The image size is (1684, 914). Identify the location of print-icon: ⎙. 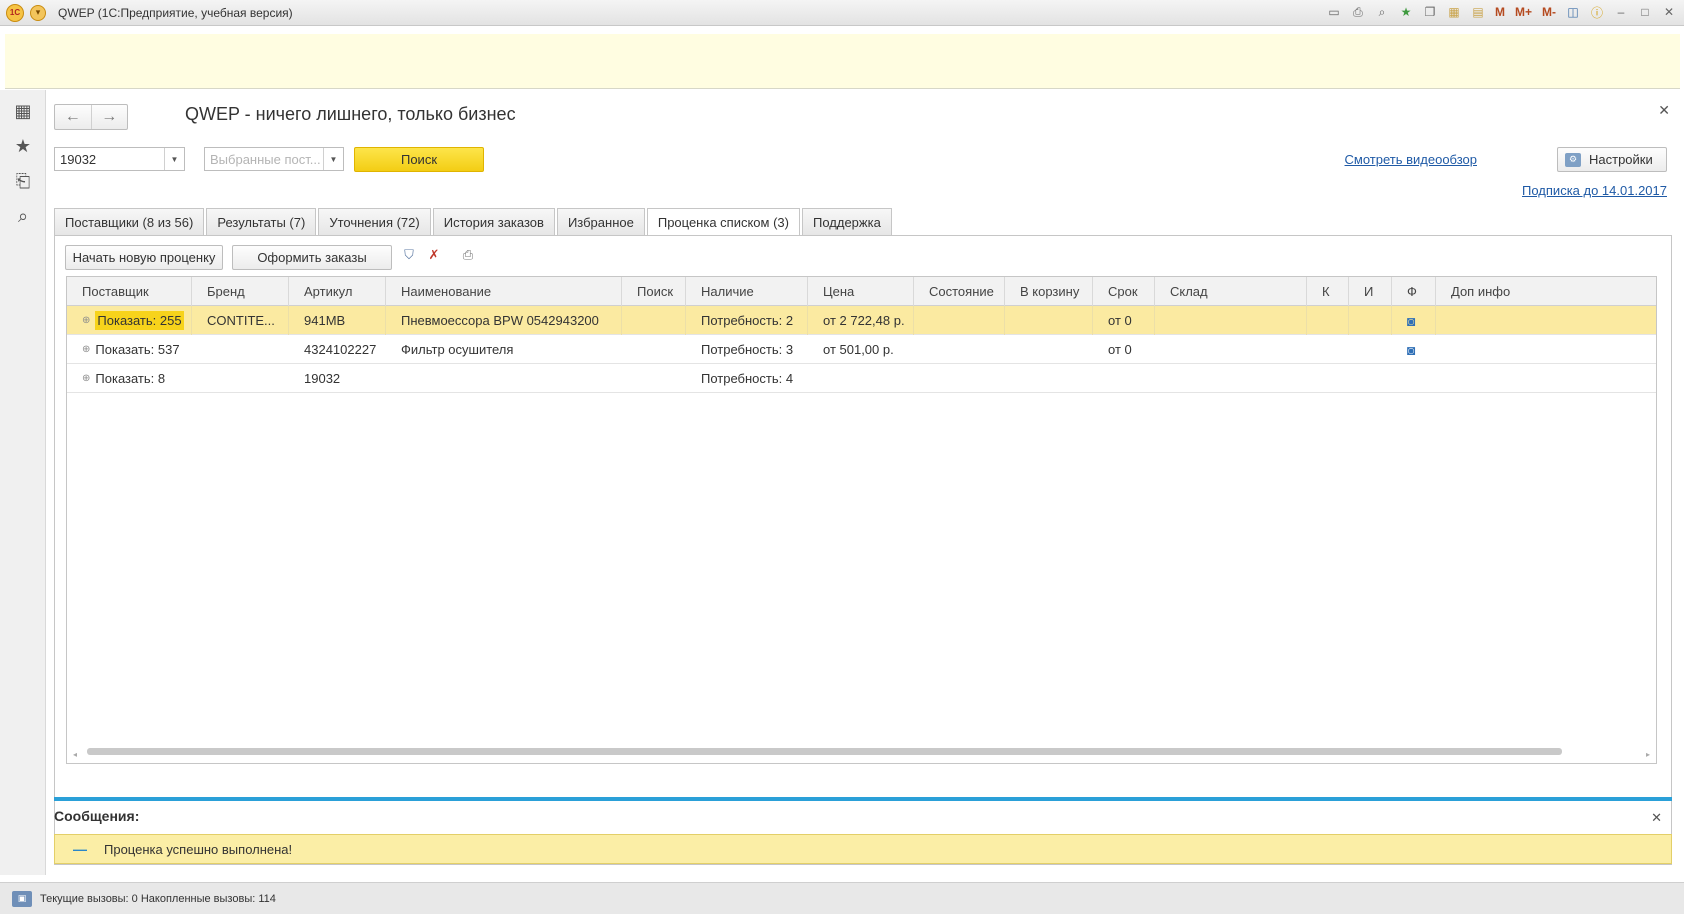
(1358, 12).